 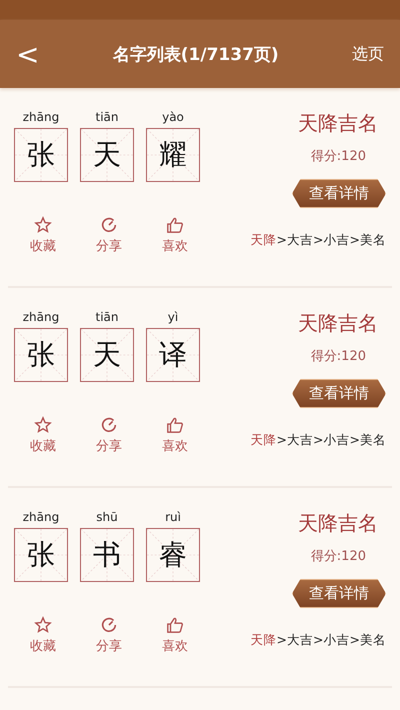 What do you see at coordinates (368, 54) in the screenshot?
I see `select-page-button: 选页` at bounding box center [368, 54].